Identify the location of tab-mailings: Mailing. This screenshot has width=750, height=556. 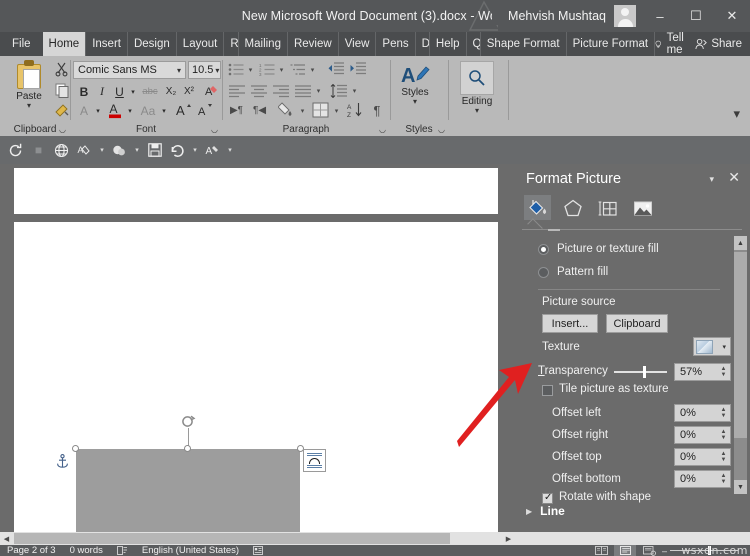
(263, 44).